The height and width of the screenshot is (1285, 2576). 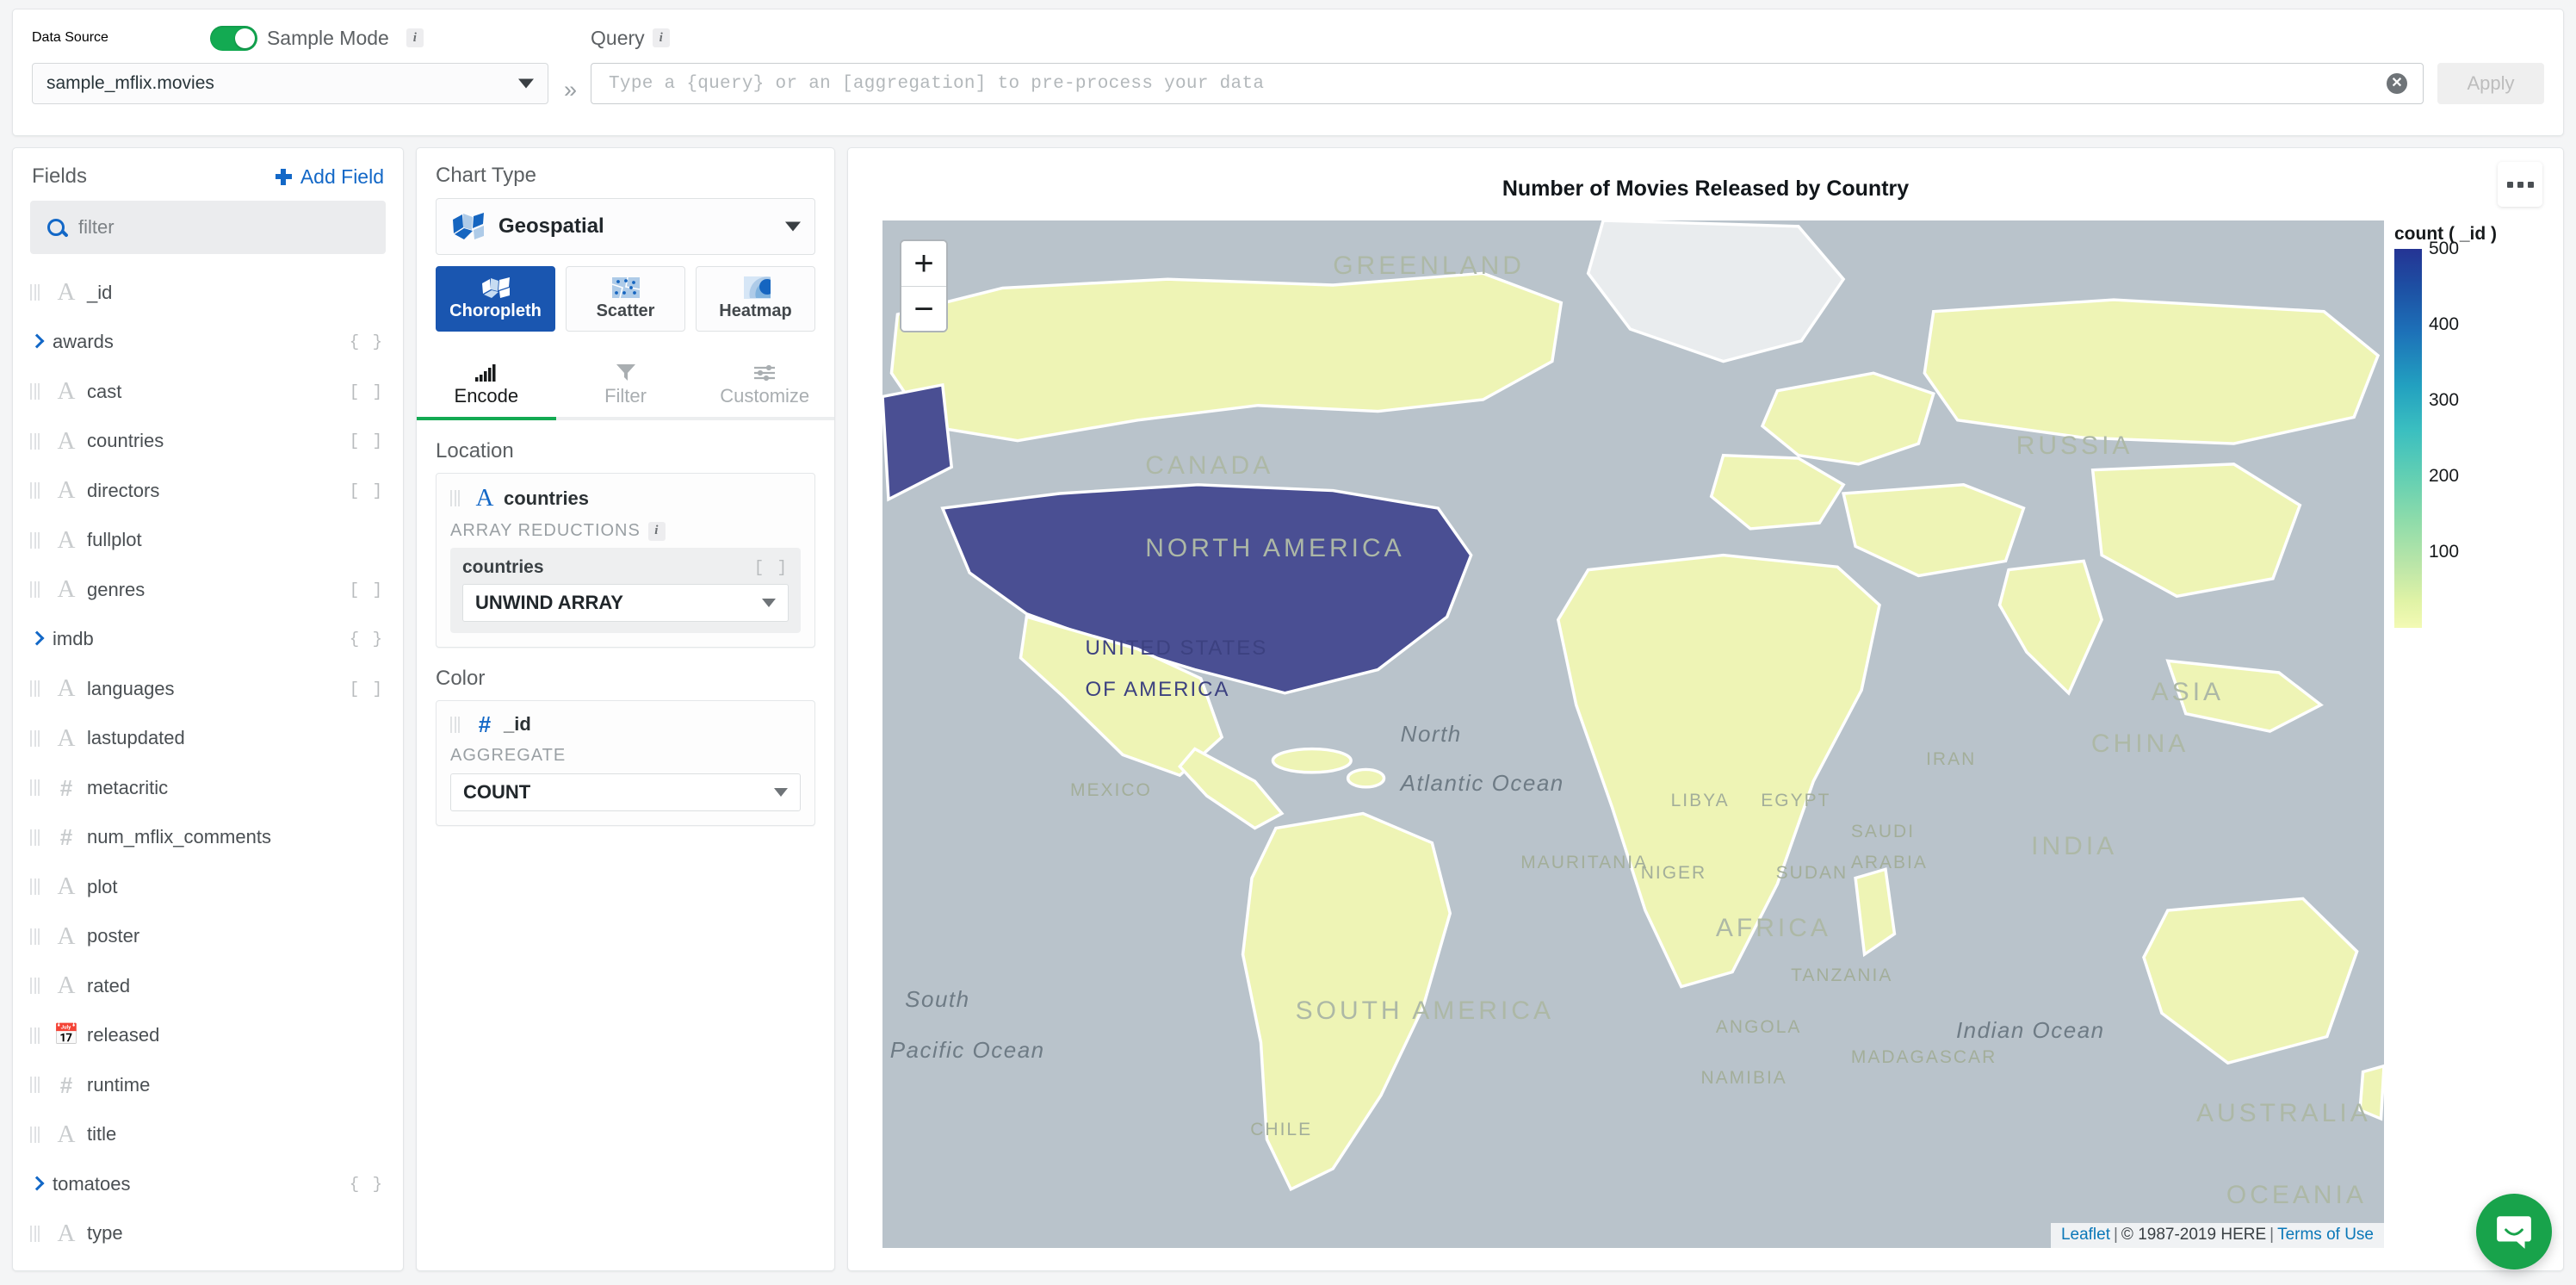 I want to click on number-type-icon: #, so click(x=66, y=837).